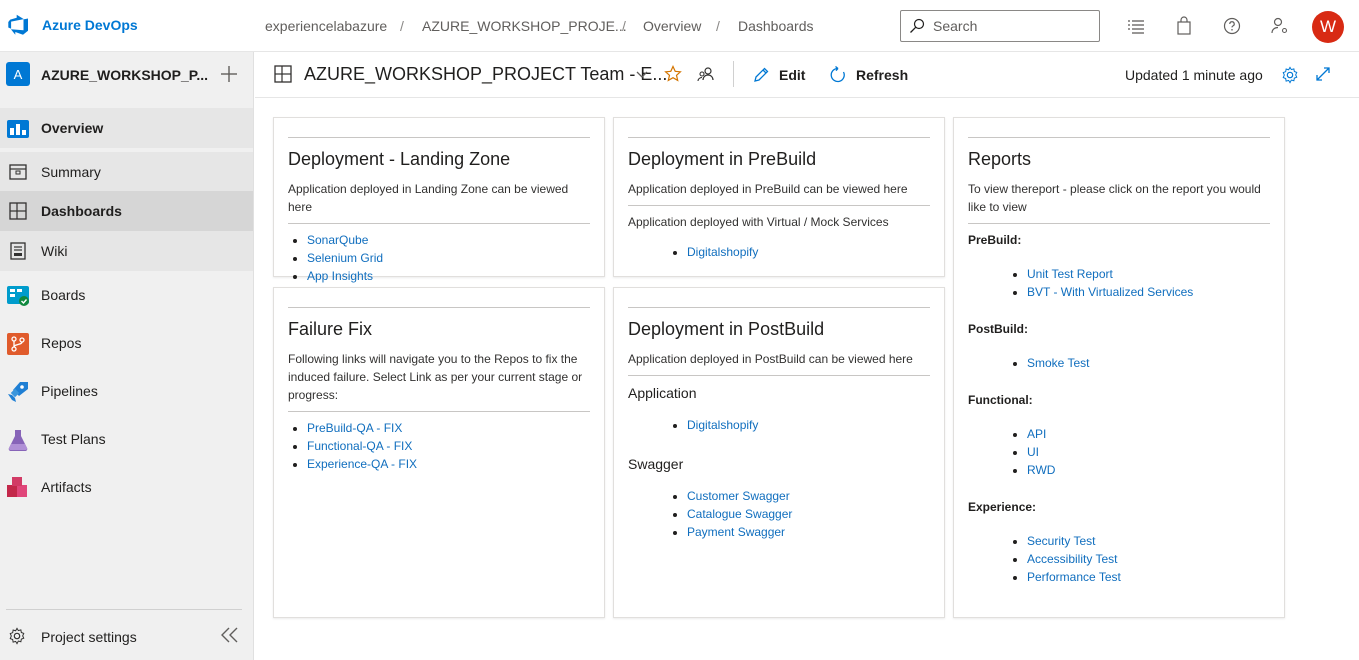 The height and width of the screenshot is (660, 1359). Describe the element at coordinates (126, 128) in the screenshot. I see `sidebar-item-overview: Overview` at that location.